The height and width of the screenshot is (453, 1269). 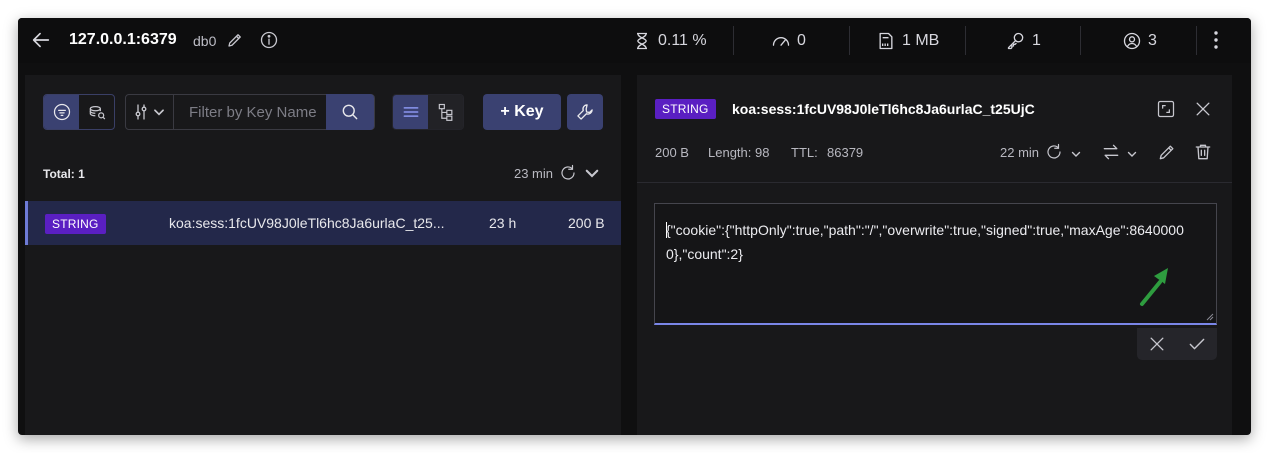 What do you see at coordinates (522, 112) in the screenshot?
I see `add-key-button: + Key` at bounding box center [522, 112].